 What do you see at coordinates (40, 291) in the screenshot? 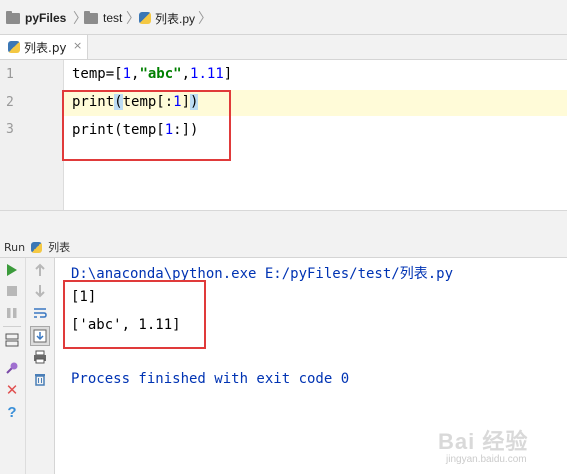
I see `down-arrow-icon` at bounding box center [40, 291].